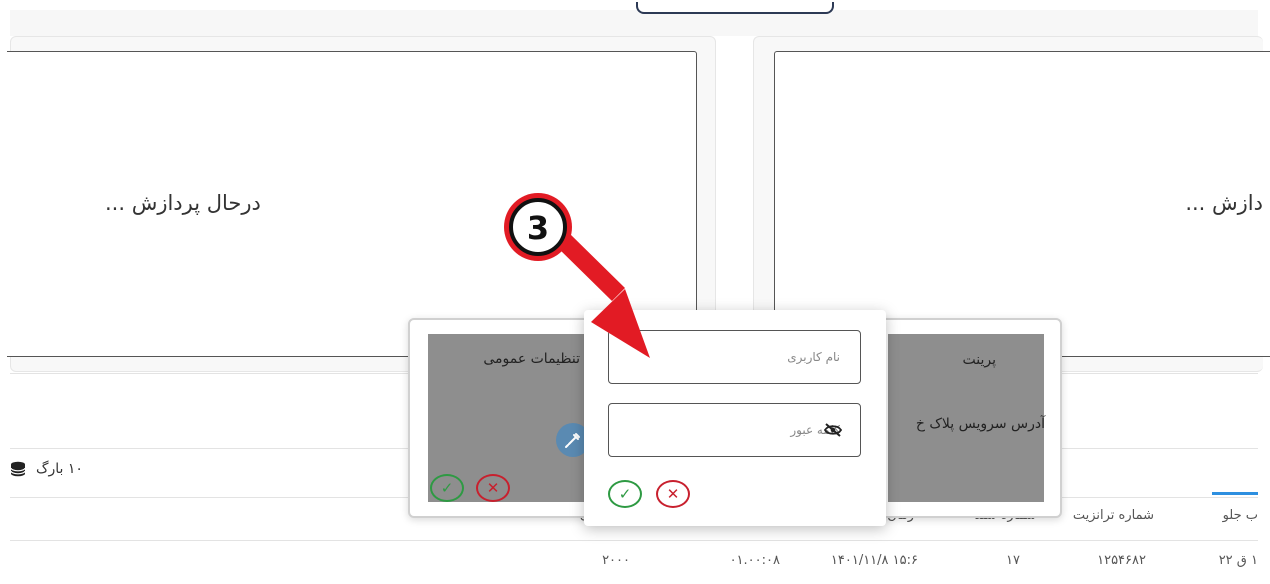 The height and width of the screenshot is (584, 1270). What do you see at coordinates (1235, 493) in the screenshot?
I see `active-tab-indicator` at bounding box center [1235, 493].